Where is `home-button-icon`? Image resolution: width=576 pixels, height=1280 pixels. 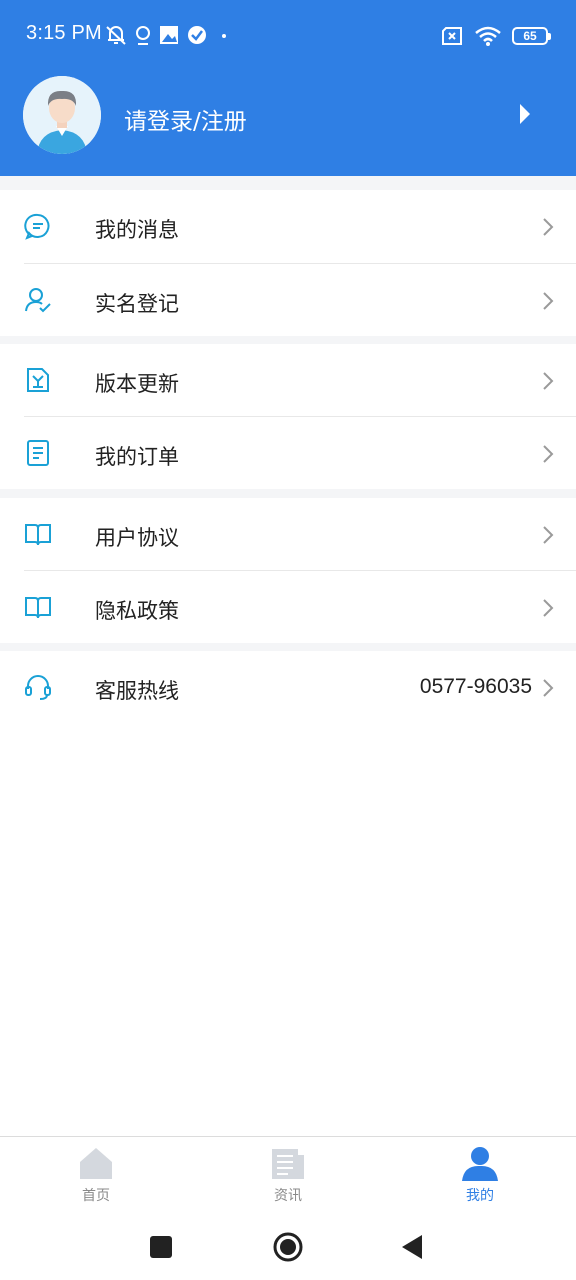 home-button-icon is located at coordinates (288, 1247).